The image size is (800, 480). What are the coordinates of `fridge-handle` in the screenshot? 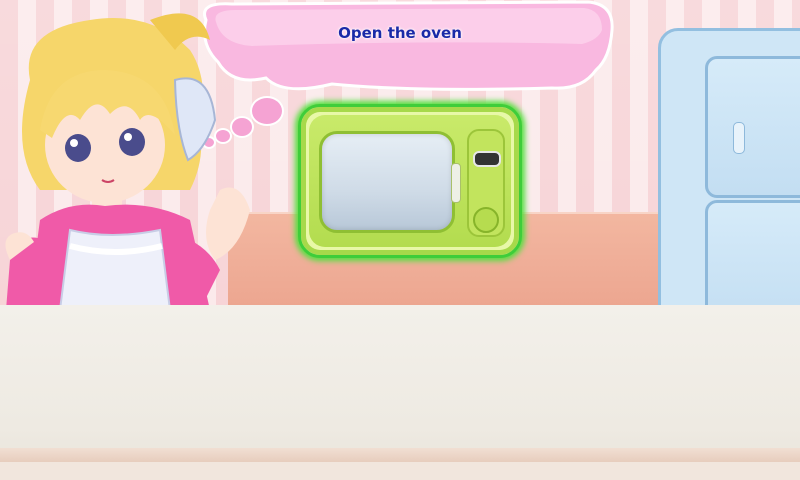 It's located at (739, 138).